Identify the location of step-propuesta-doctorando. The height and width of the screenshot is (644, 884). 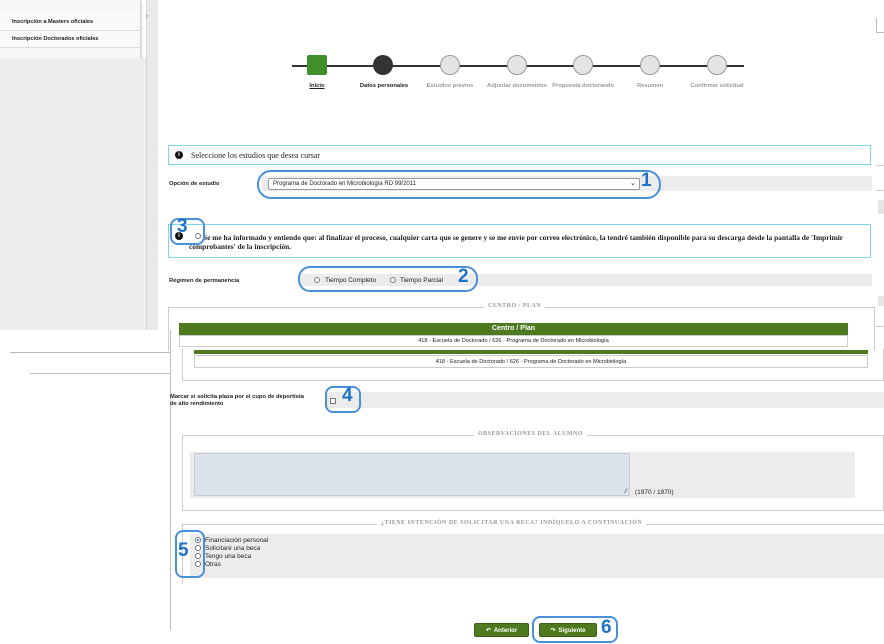
(583, 65).